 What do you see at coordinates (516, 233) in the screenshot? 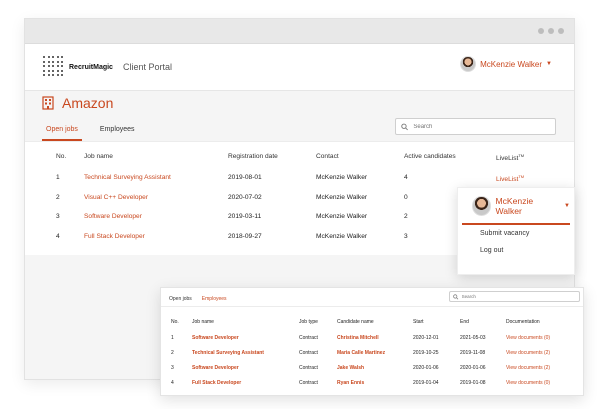
I see `menu-item-submit-vacancy: Submit vacancy` at bounding box center [516, 233].